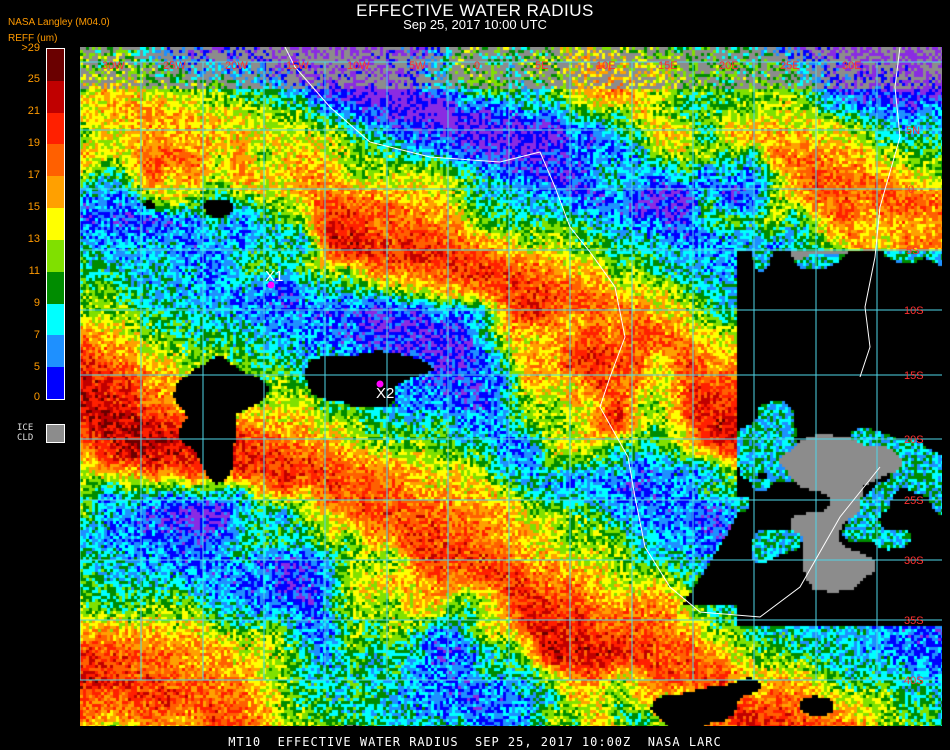  Describe the element at coordinates (913, 131) in the screenshot. I see `latitude-label: 5N` at that location.